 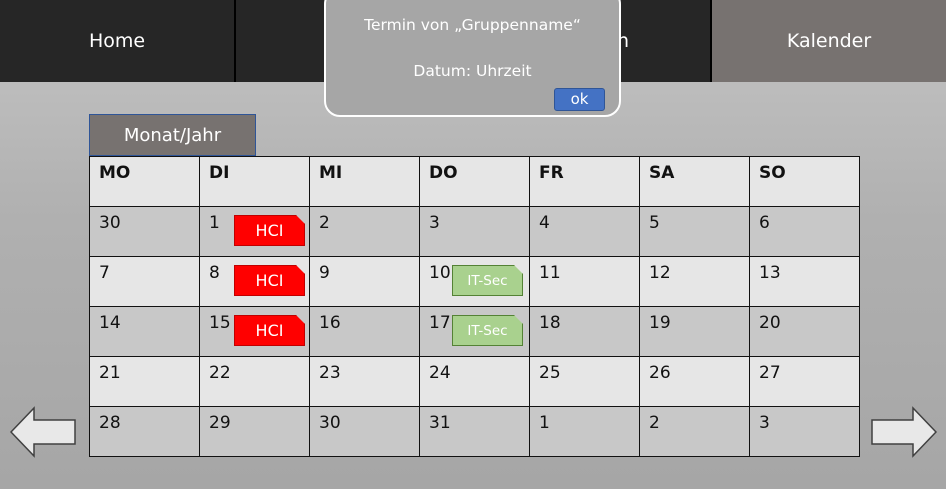 What do you see at coordinates (440, 273) in the screenshot?
I see `day-number: 10` at bounding box center [440, 273].